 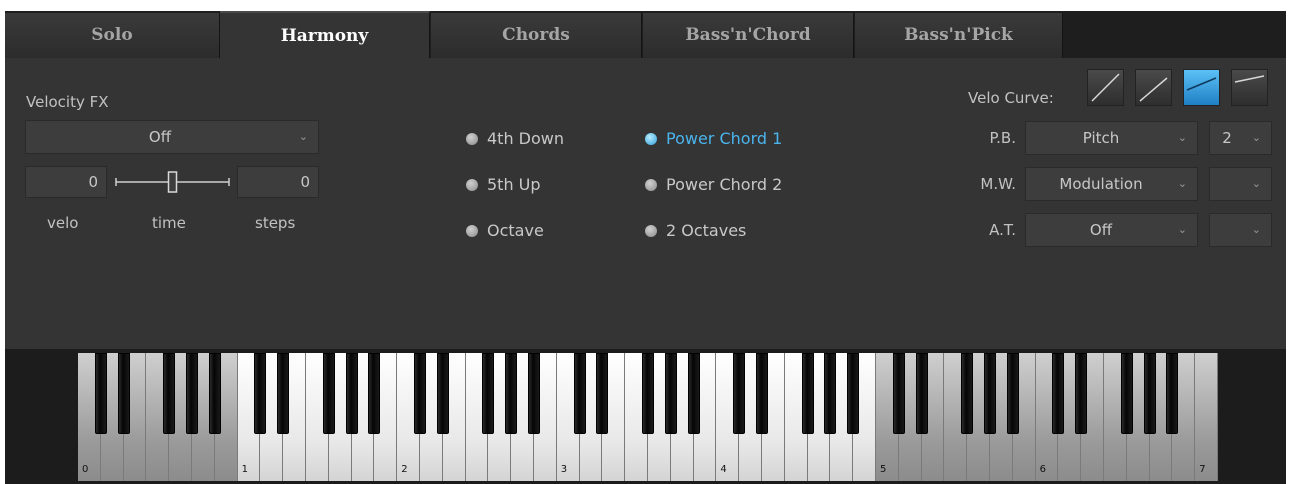 What do you see at coordinates (546, 185) in the screenshot?
I see `harmony-option-5th-up: 5th Up` at bounding box center [546, 185].